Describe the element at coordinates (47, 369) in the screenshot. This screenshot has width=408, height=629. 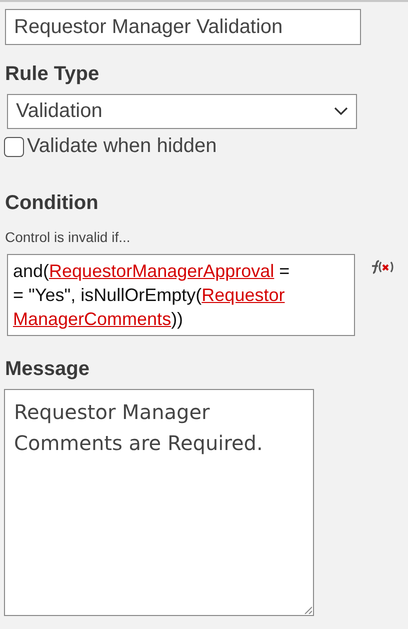
I see `message-label: Message` at that location.